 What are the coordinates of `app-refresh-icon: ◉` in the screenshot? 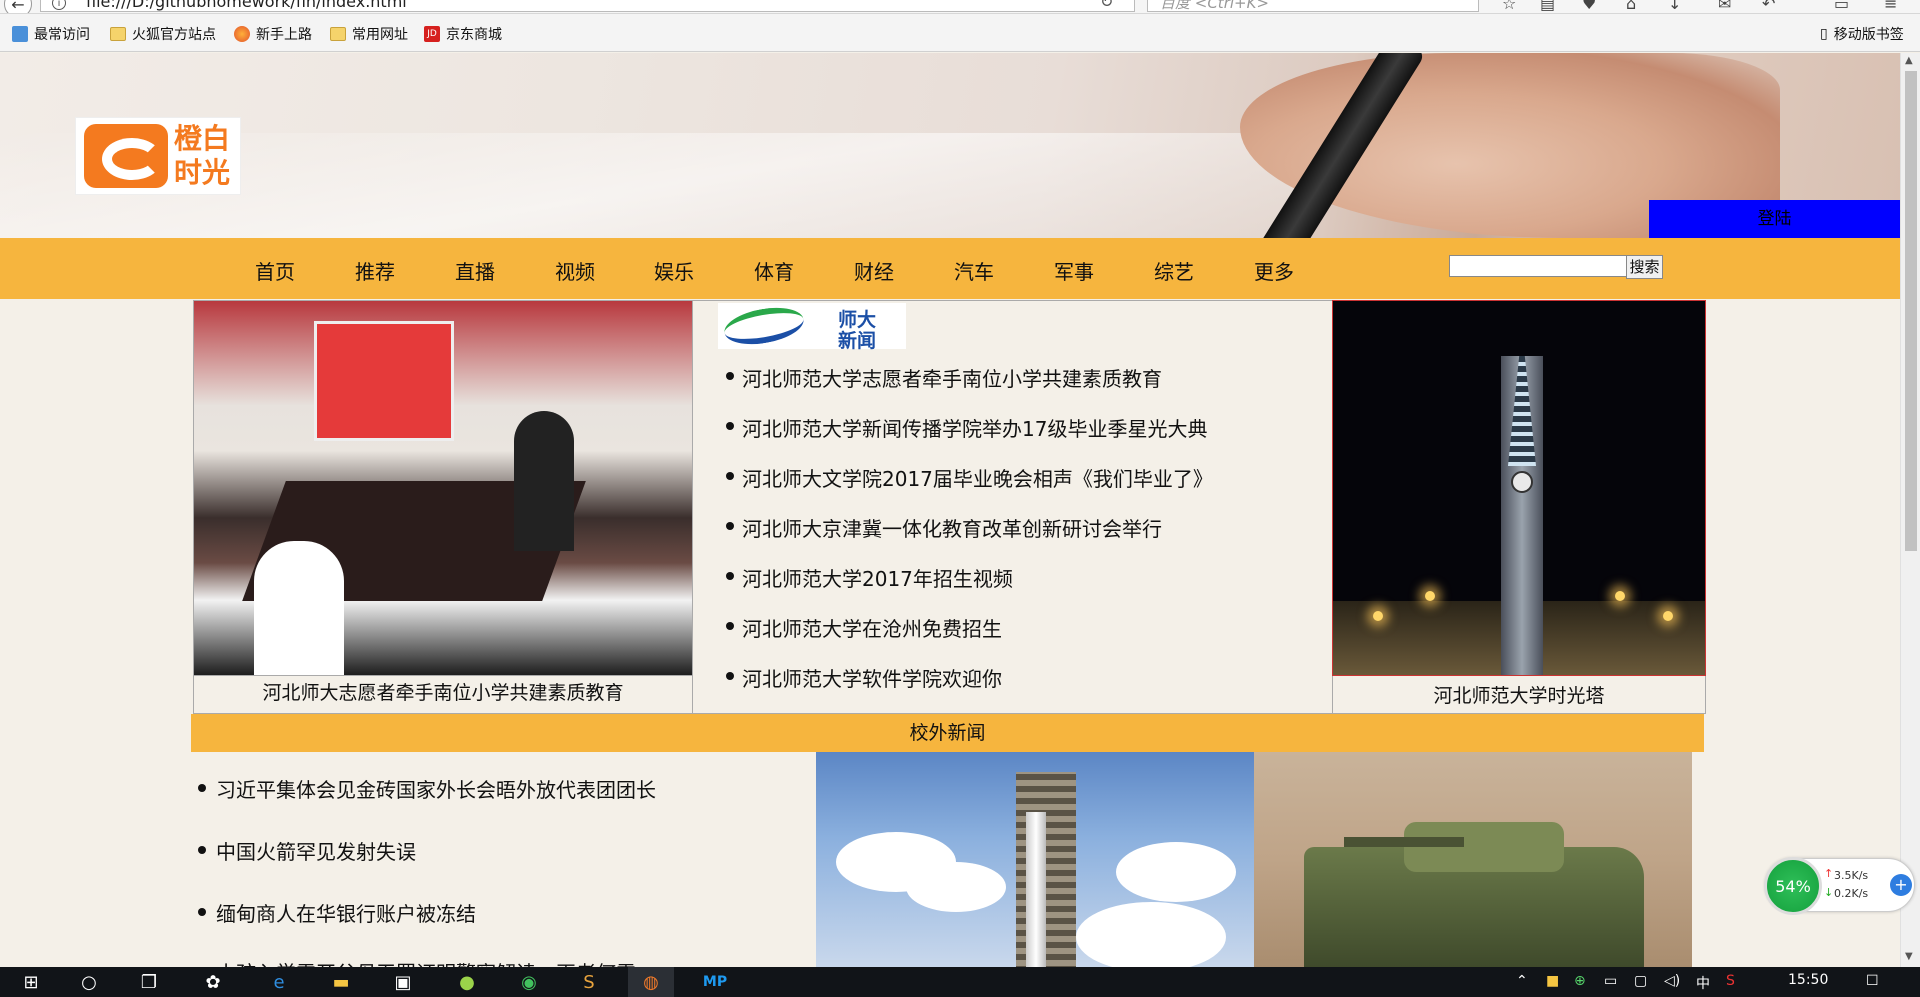 It's located at (529, 982).